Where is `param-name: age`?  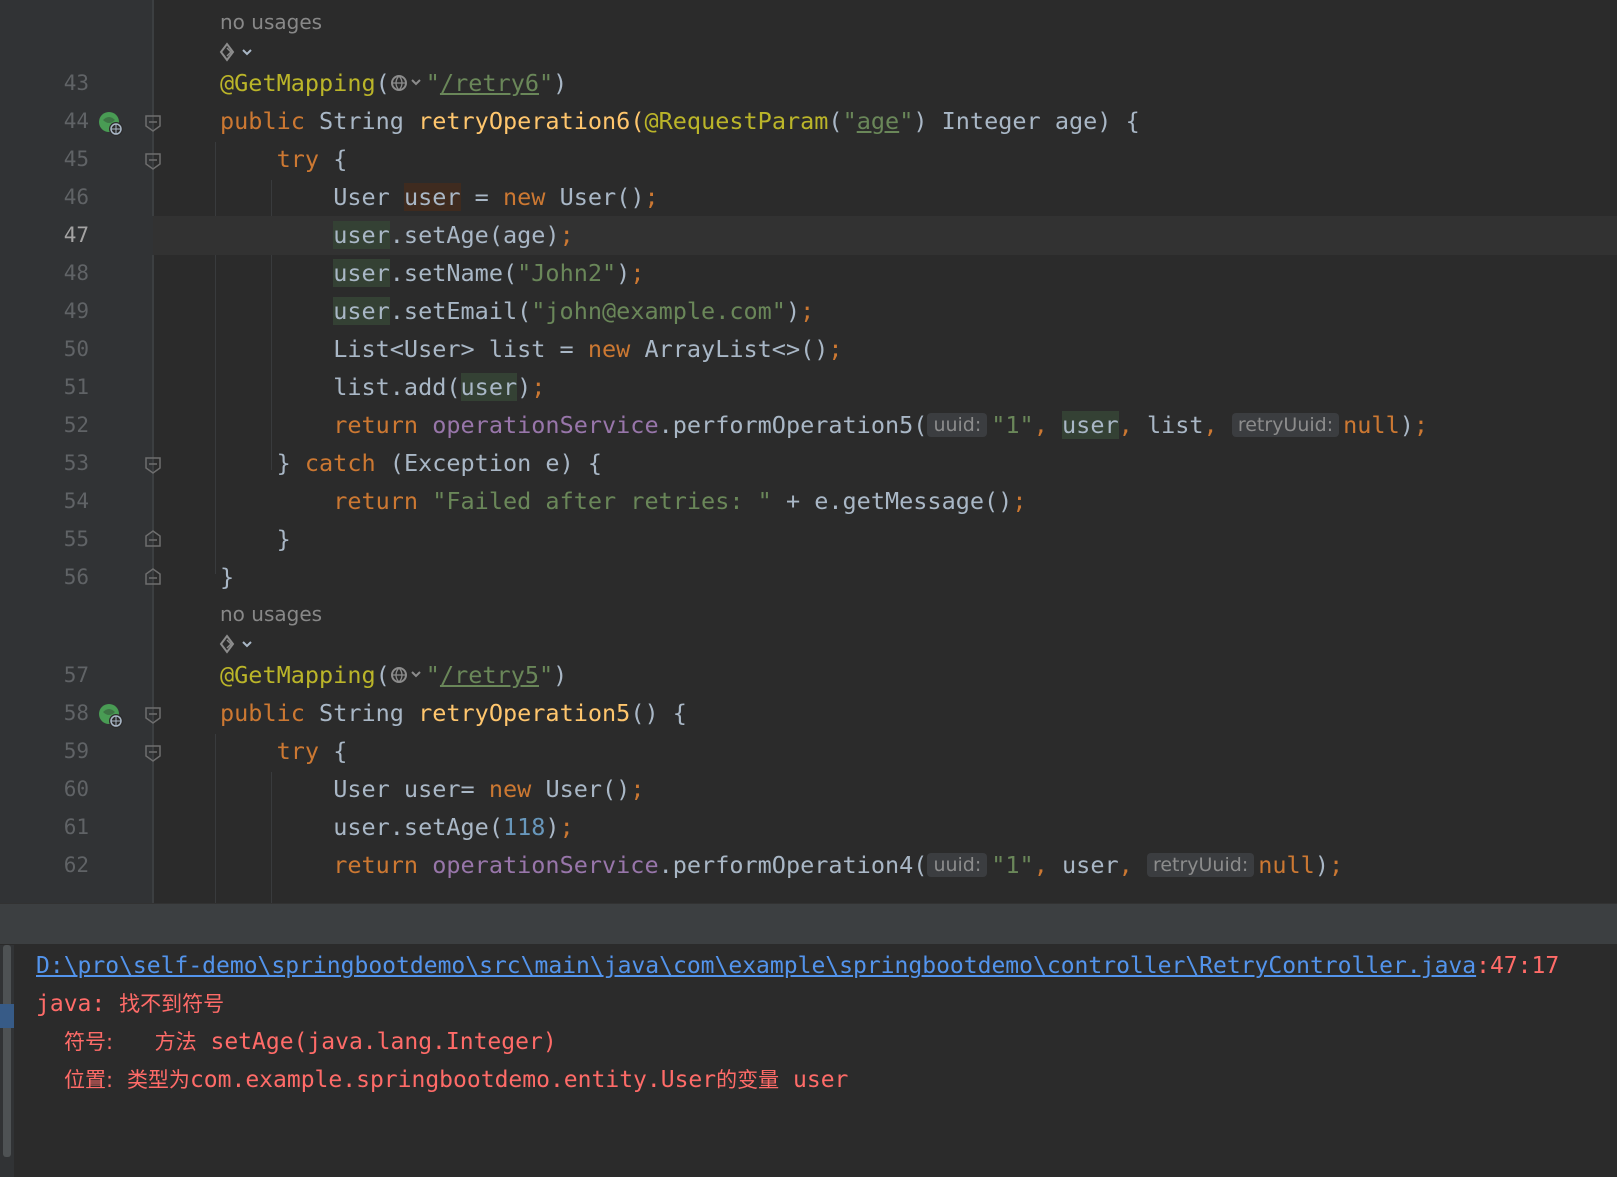 param-name: age is located at coordinates (878, 121).